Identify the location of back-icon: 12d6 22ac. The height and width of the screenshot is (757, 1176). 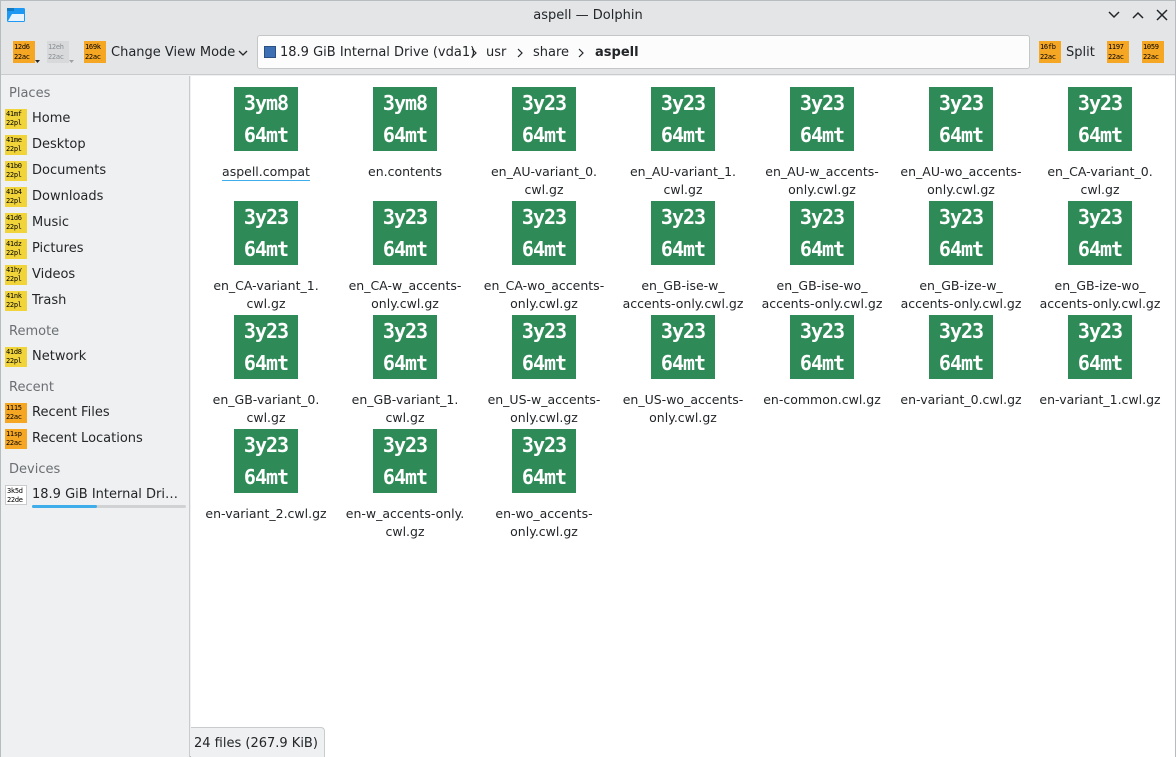
(24, 52).